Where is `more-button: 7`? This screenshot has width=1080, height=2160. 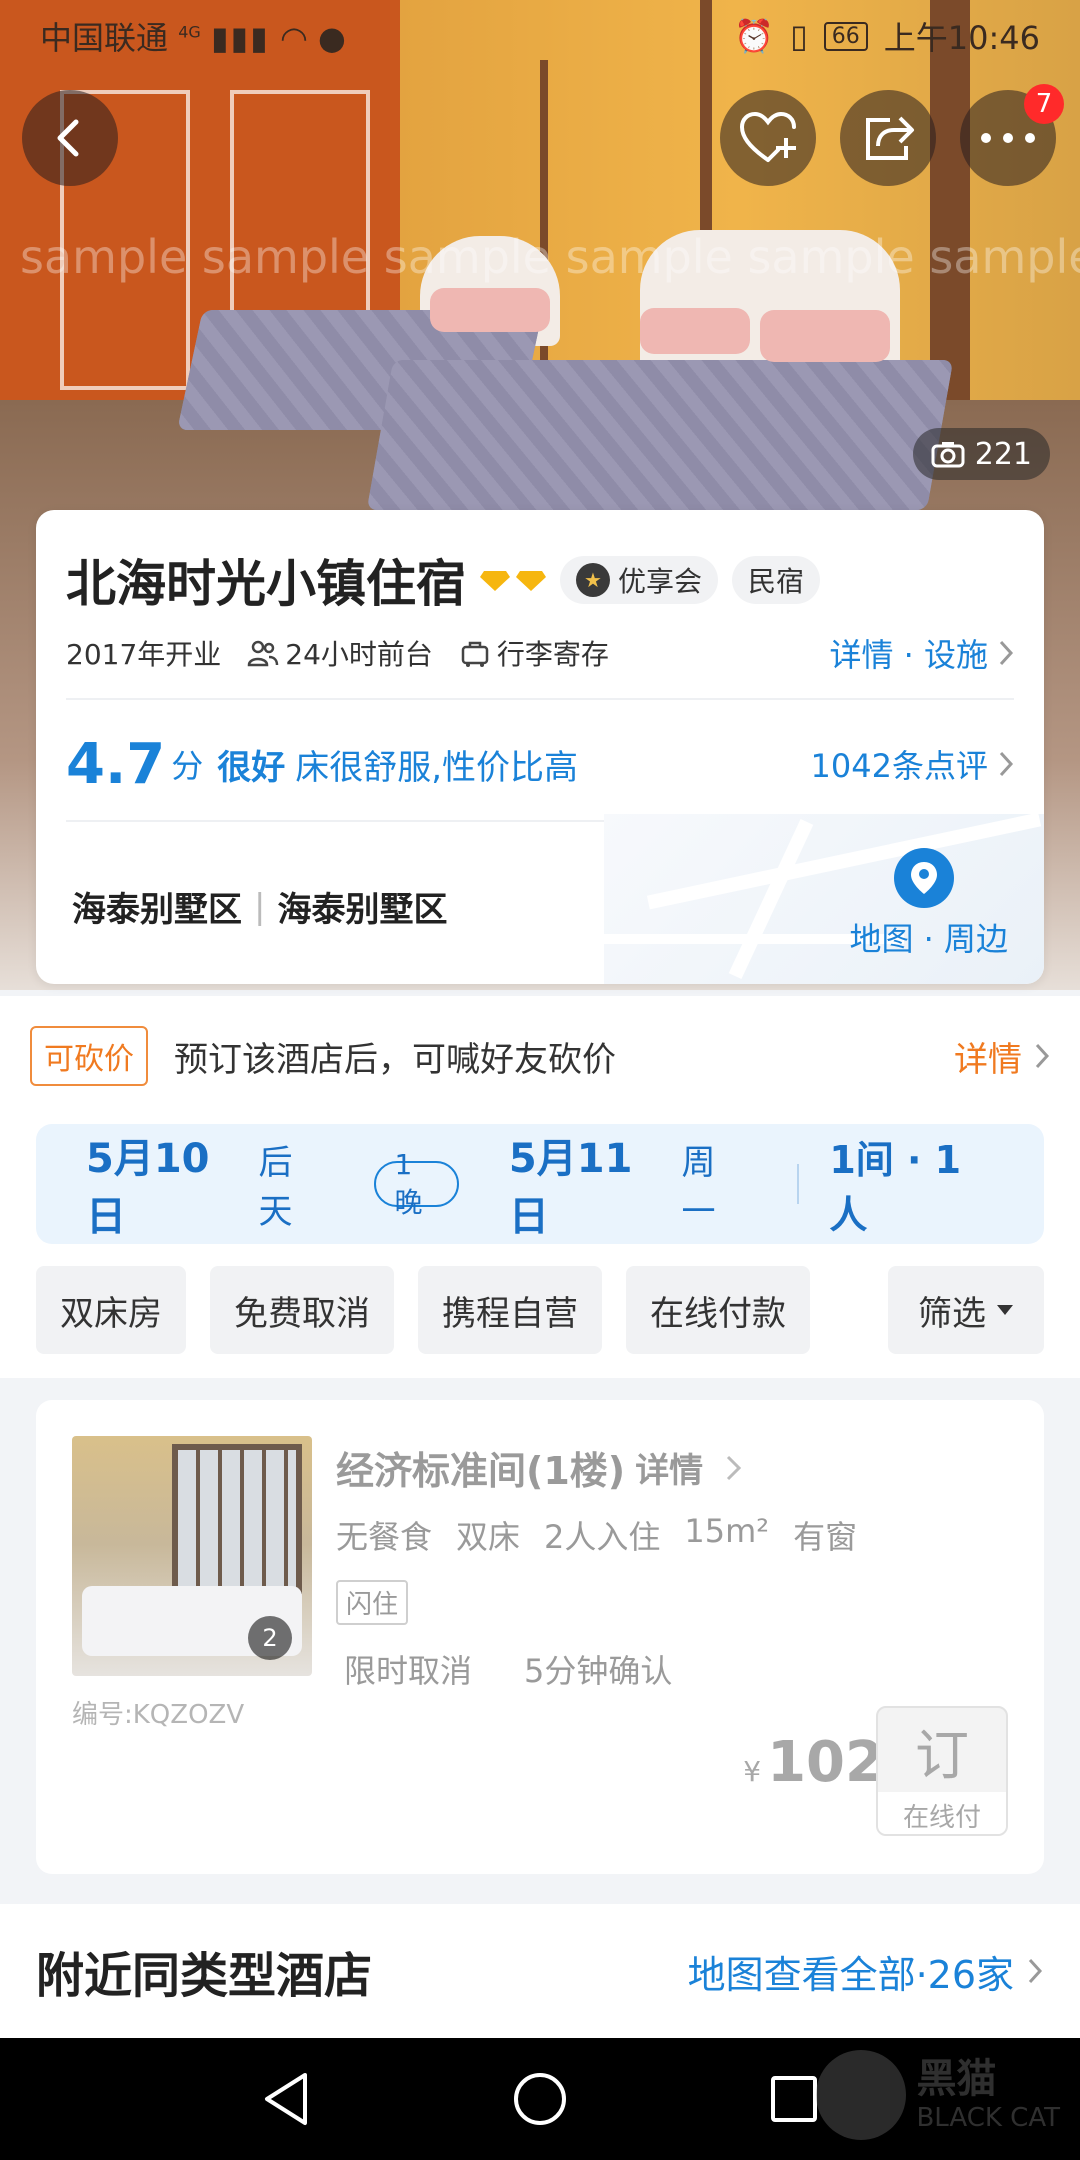
more-button: 7 is located at coordinates (1012, 135).